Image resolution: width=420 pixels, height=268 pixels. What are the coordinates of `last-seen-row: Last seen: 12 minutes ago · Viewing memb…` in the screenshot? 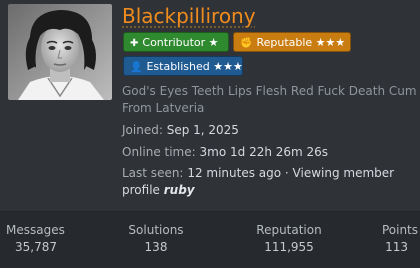 It's located at (258, 173).